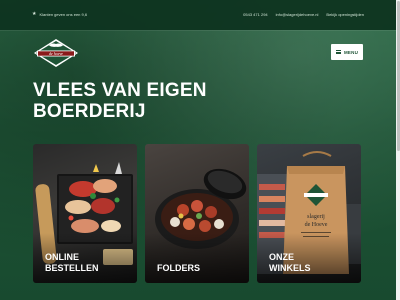  I want to click on card-label-line2: BESTELLEN, so click(72, 268).